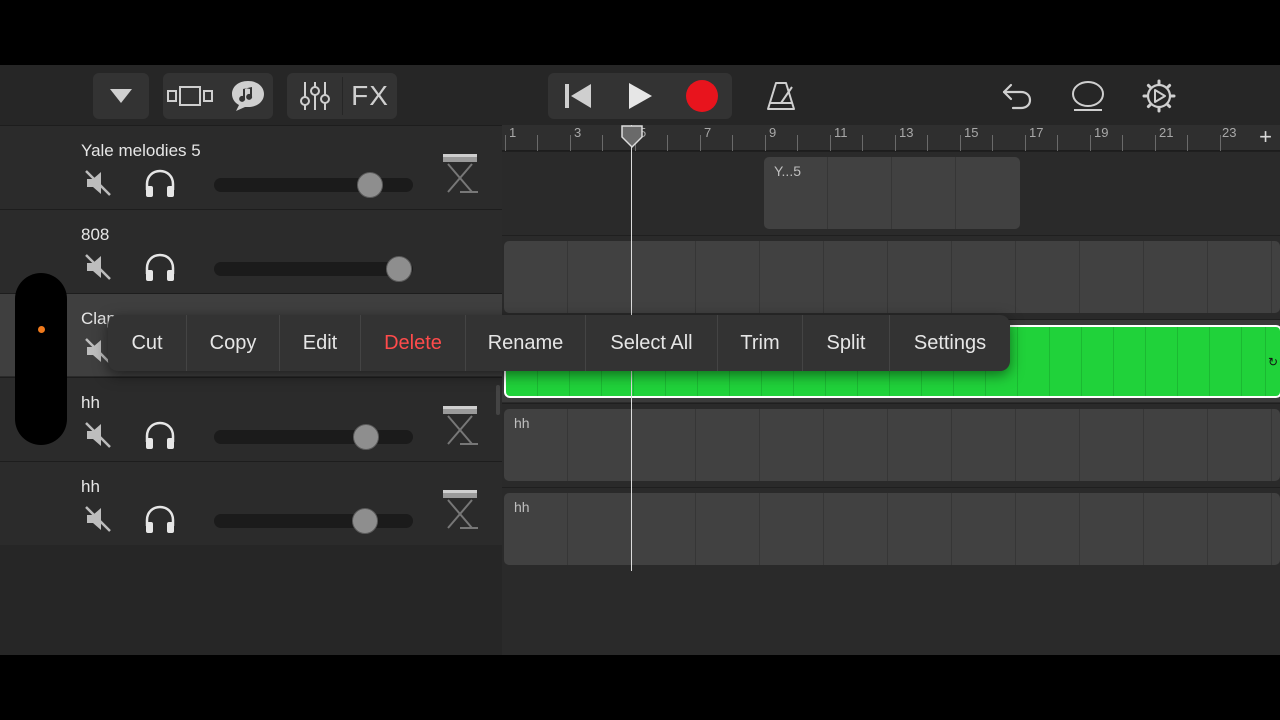  I want to click on fx-button: FX, so click(370, 96).